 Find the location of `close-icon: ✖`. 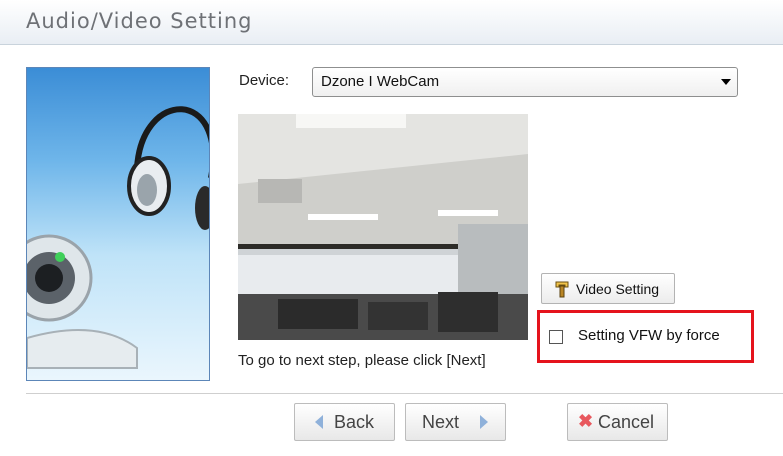

close-icon: ✖ is located at coordinates (586, 421).